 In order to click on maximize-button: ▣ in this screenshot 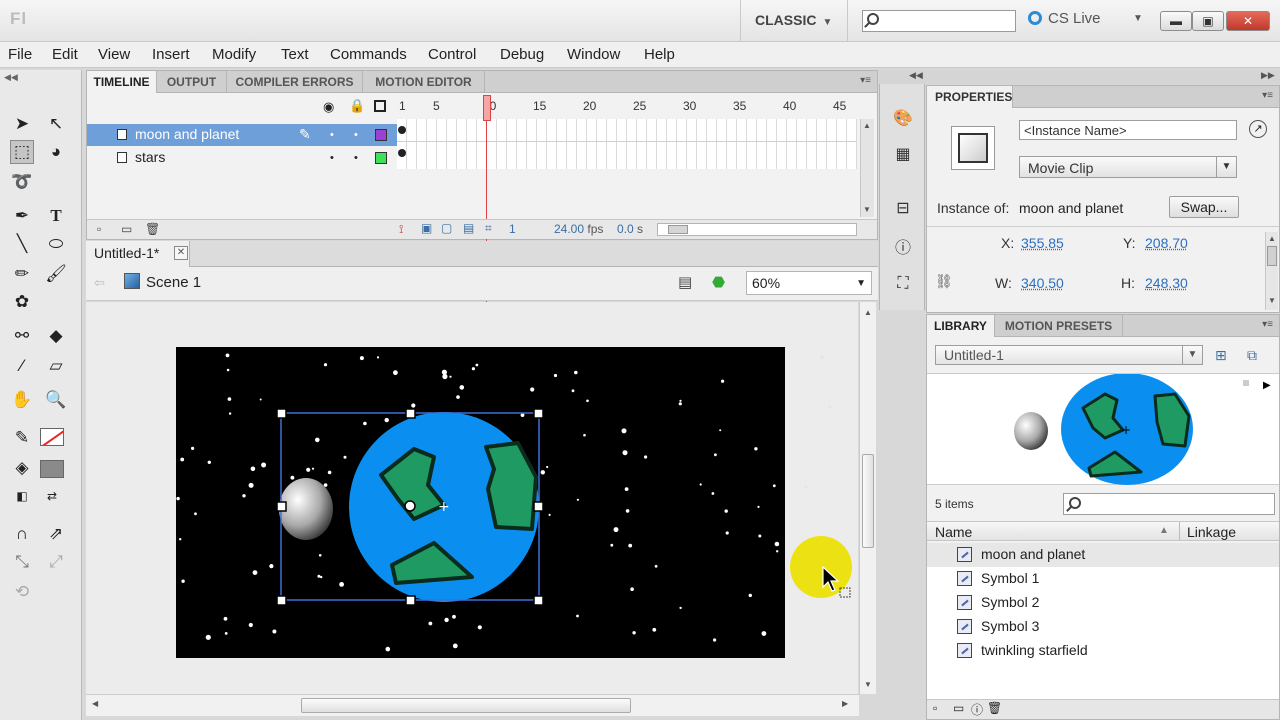, I will do `click(1208, 21)`.